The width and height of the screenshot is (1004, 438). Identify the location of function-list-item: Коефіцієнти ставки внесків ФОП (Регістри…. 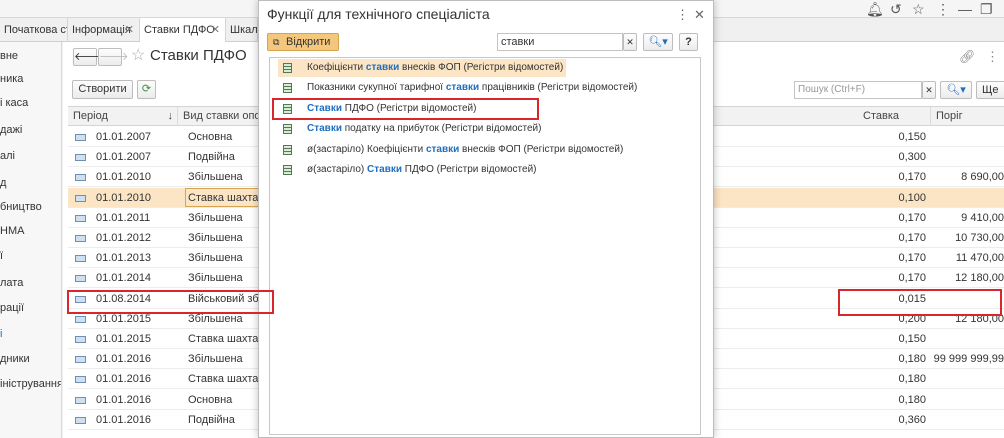
(422, 68).